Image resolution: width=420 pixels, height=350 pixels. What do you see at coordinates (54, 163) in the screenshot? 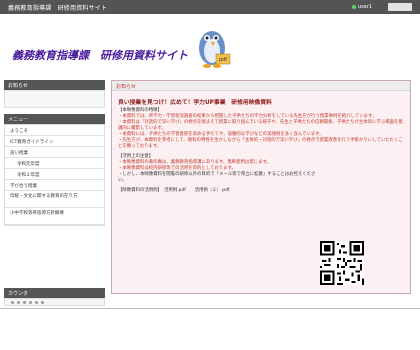
I see `sidebar-item-reiwa-1: 令和元年度` at bounding box center [54, 163].